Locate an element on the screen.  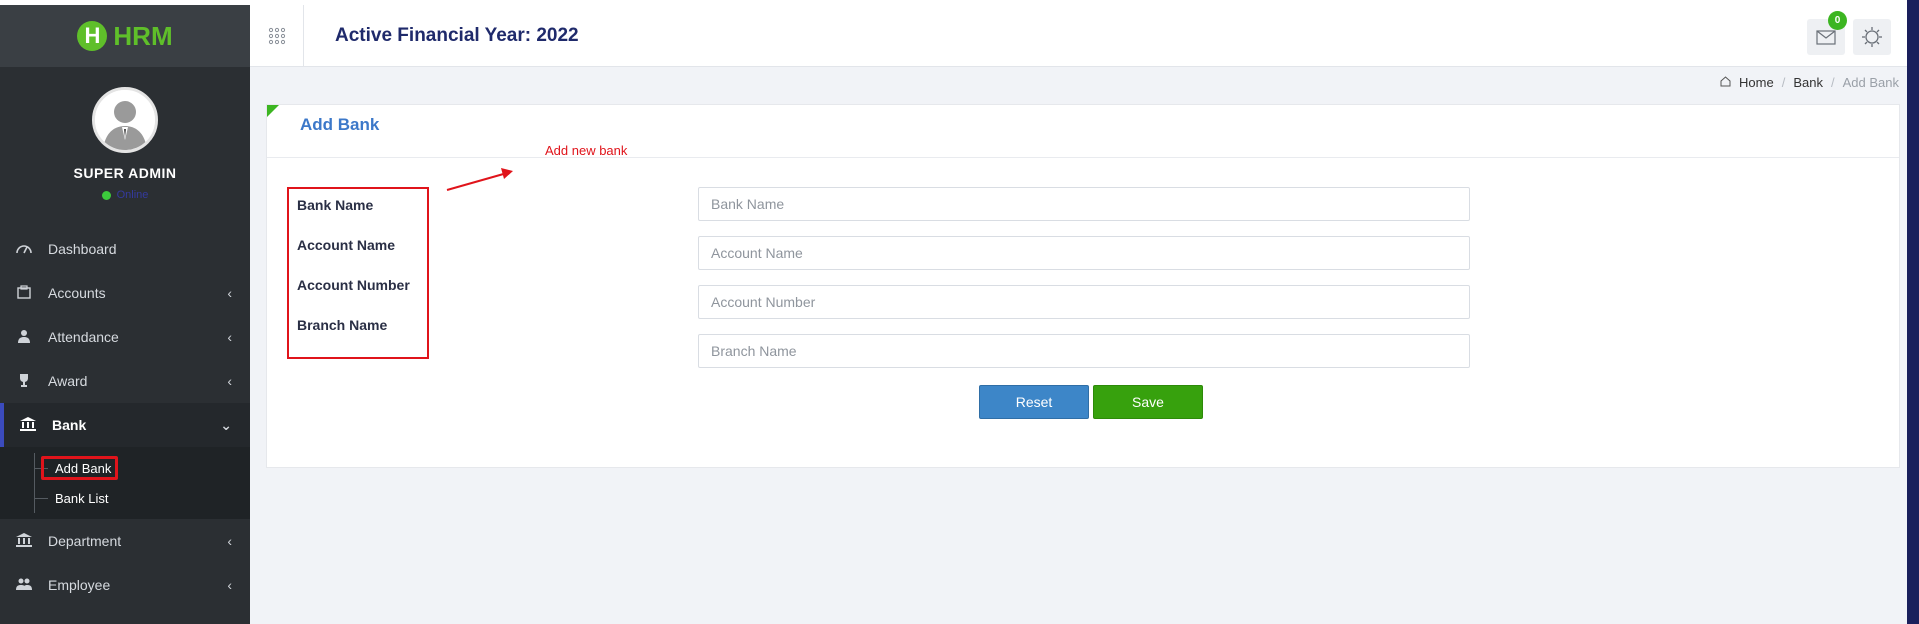
username: SUPER ADMIN is located at coordinates (125, 173).